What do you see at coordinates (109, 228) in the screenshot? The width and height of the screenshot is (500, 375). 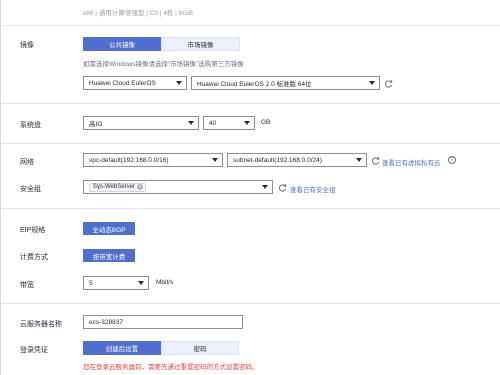 I see `eip-bgp-button: 全动态BGP` at bounding box center [109, 228].